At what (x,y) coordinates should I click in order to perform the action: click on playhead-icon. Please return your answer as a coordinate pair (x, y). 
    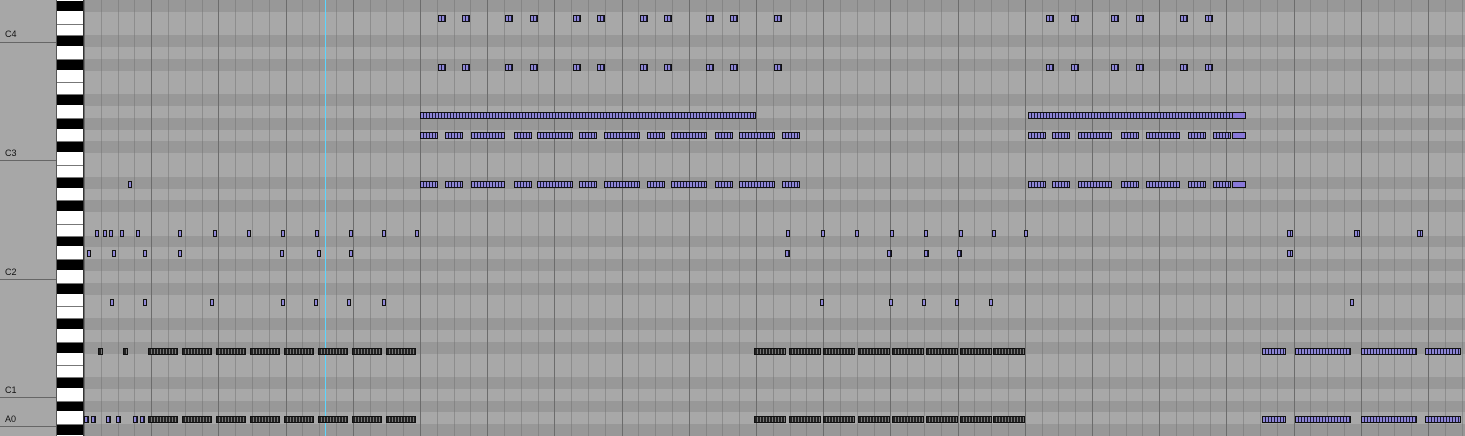
    Looking at the image, I should click on (325, 218).